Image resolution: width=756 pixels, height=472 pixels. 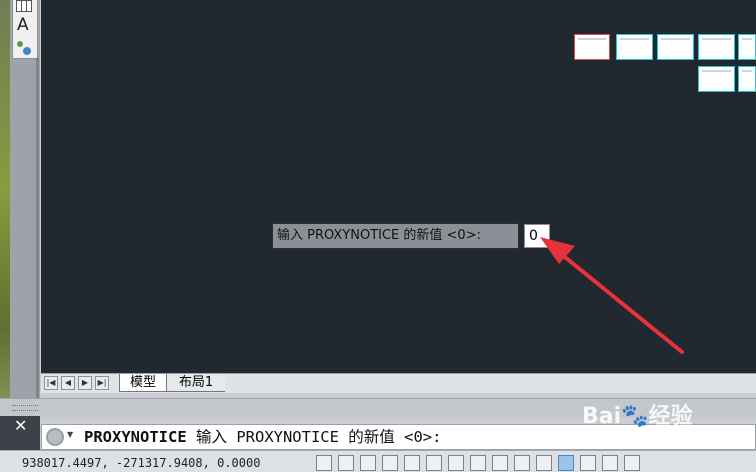 What do you see at coordinates (25, 408) in the screenshot?
I see `command-line-grip` at bounding box center [25, 408].